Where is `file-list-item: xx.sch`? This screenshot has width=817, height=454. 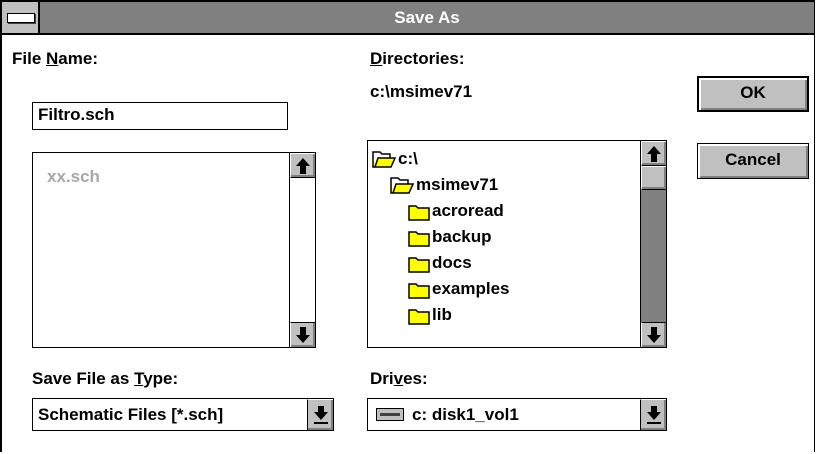
file-list-item: xx.sch is located at coordinates (73, 177).